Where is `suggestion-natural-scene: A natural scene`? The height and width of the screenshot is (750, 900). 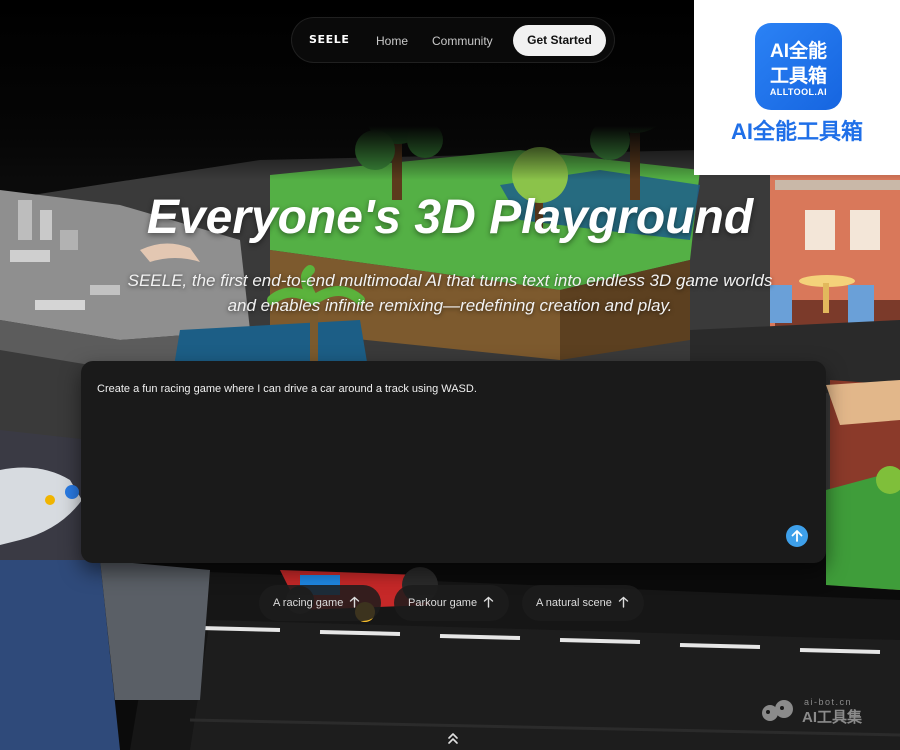 suggestion-natural-scene: A natural scene is located at coordinates (583, 603).